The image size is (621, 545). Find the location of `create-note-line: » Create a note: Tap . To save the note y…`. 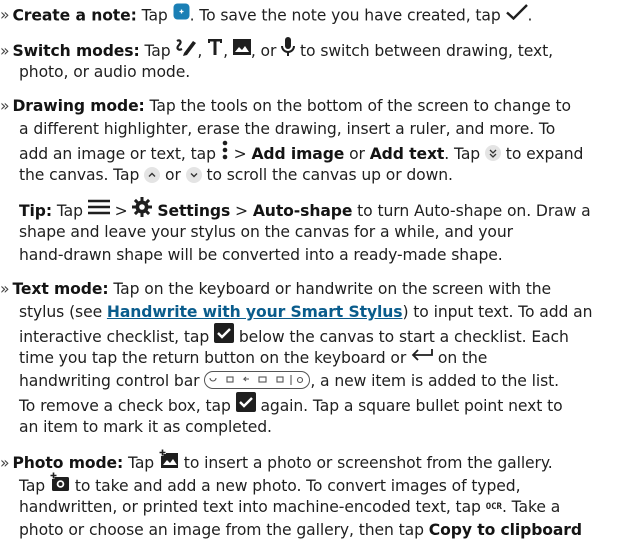

create-note-line: » Create a note: Tap . To save the note y… is located at coordinates (266, 15).